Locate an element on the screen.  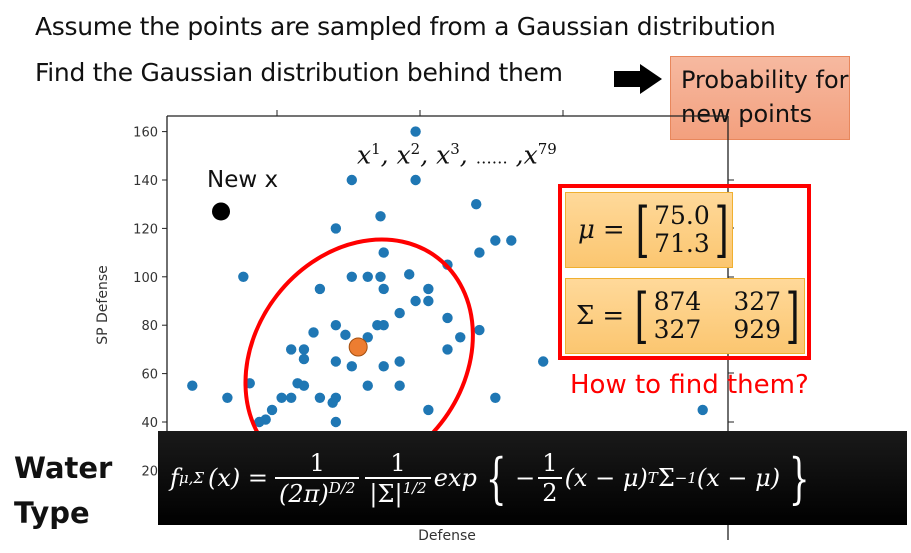
fraction-half: 1 2 is located at coordinates (550, 478).